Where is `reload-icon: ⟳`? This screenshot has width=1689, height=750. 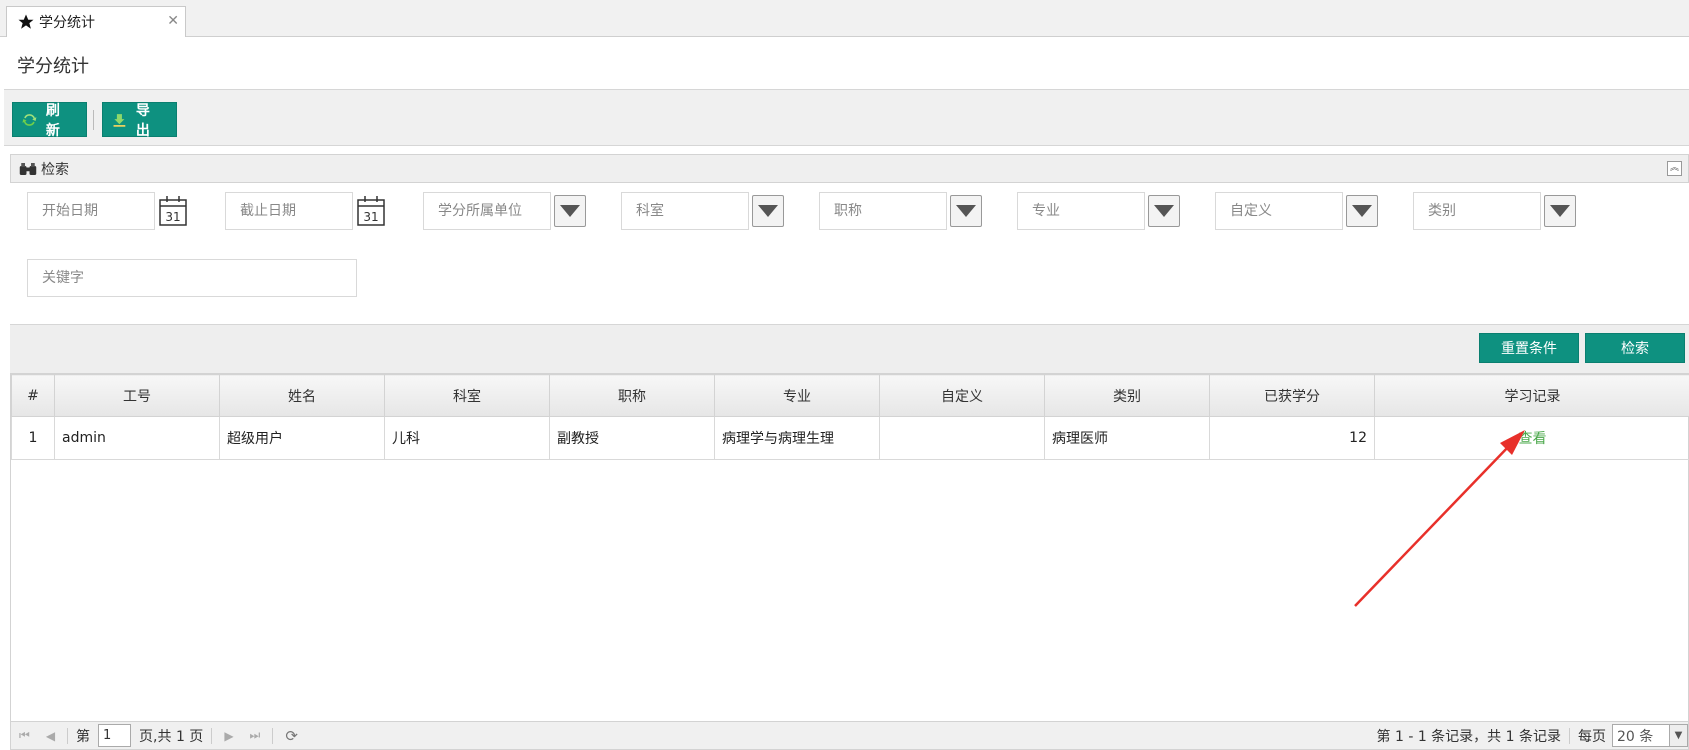 reload-icon: ⟳ is located at coordinates (291, 736).